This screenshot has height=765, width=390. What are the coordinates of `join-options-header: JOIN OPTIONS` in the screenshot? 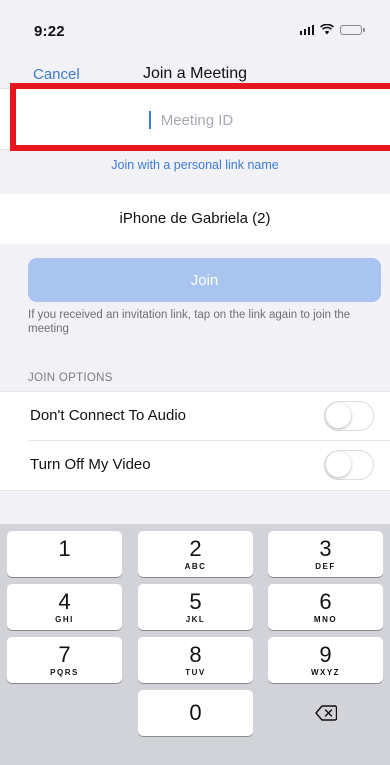 It's located at (70, 378).